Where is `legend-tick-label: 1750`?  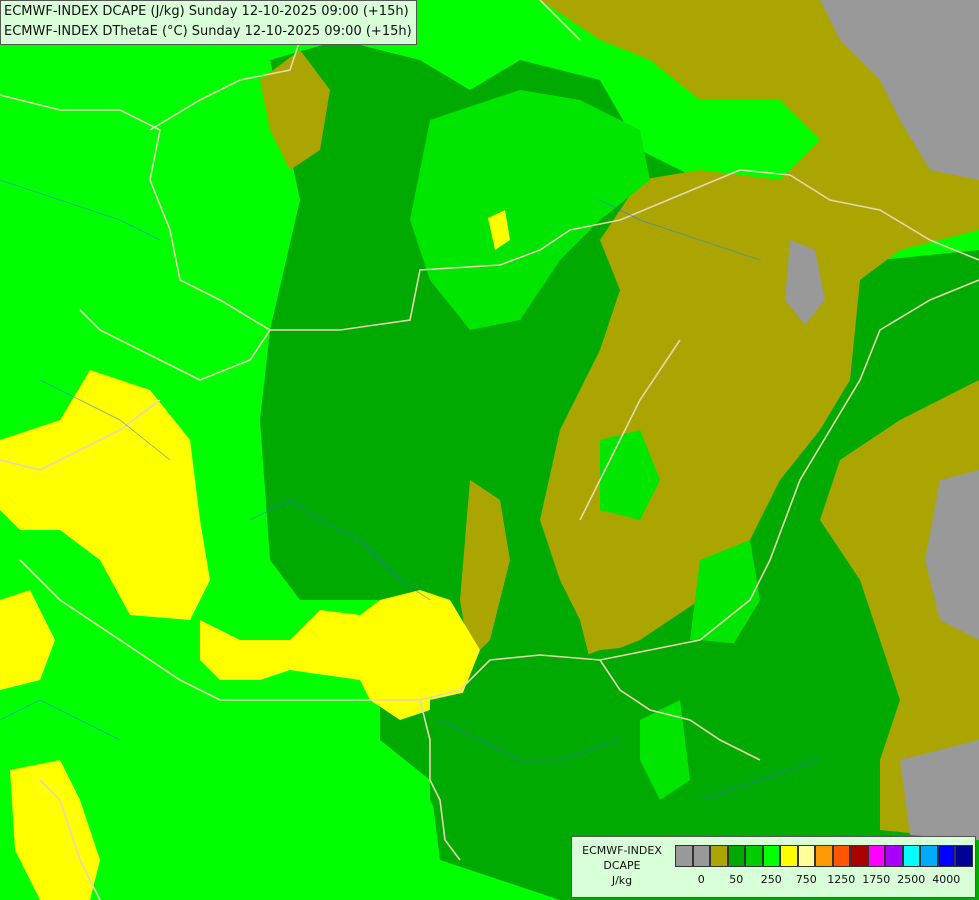
legend-tick-label: 1750 is located at coordinates (876, 879).